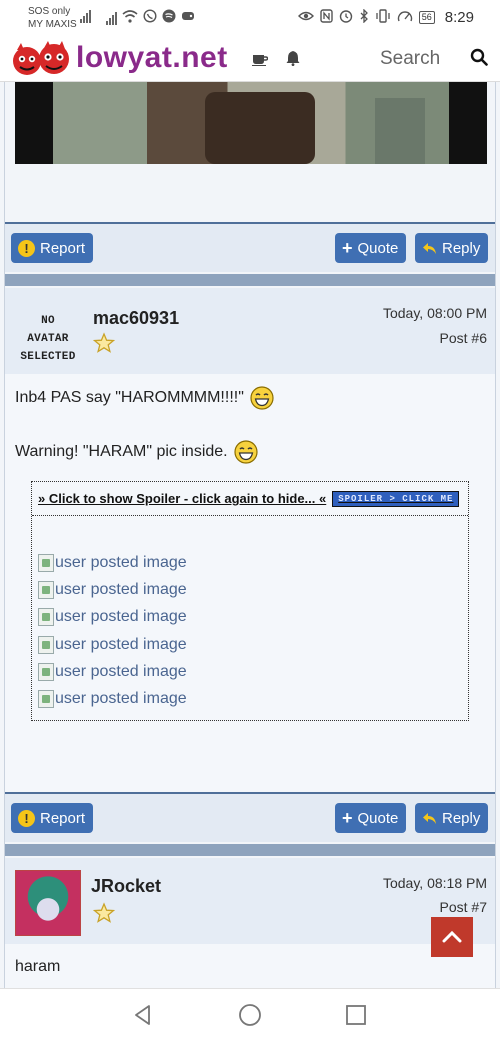 The height and width of the screenshot is (1039, 500). Describe the element at coordinates (250, 59) in the screenshot. I see `site-header: lowyat.net Search` at that location.